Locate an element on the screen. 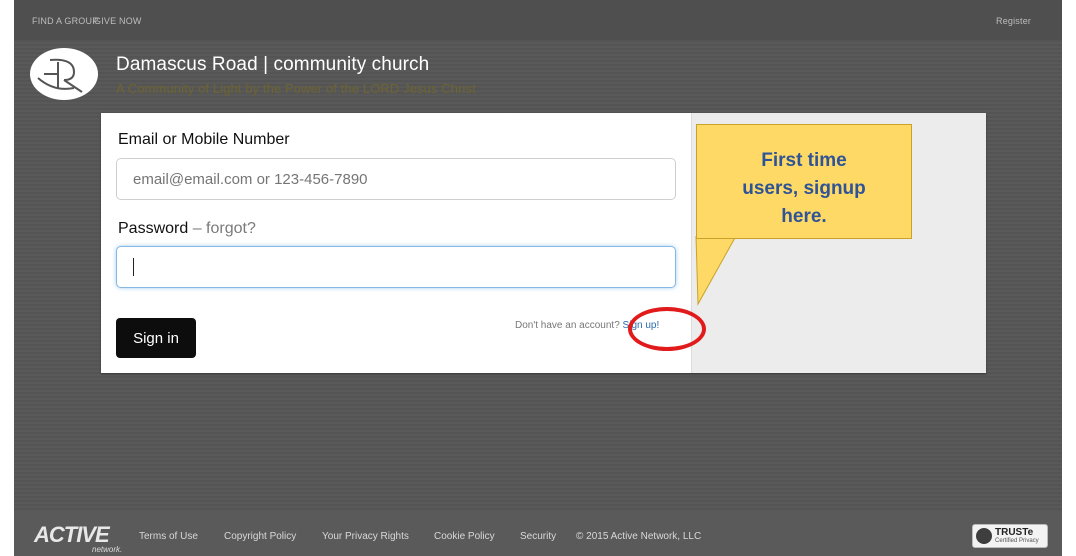 The width and height of the screenshot is (1076, 556). forgot-password-link: forgot? is located at coordinates (231, 228).